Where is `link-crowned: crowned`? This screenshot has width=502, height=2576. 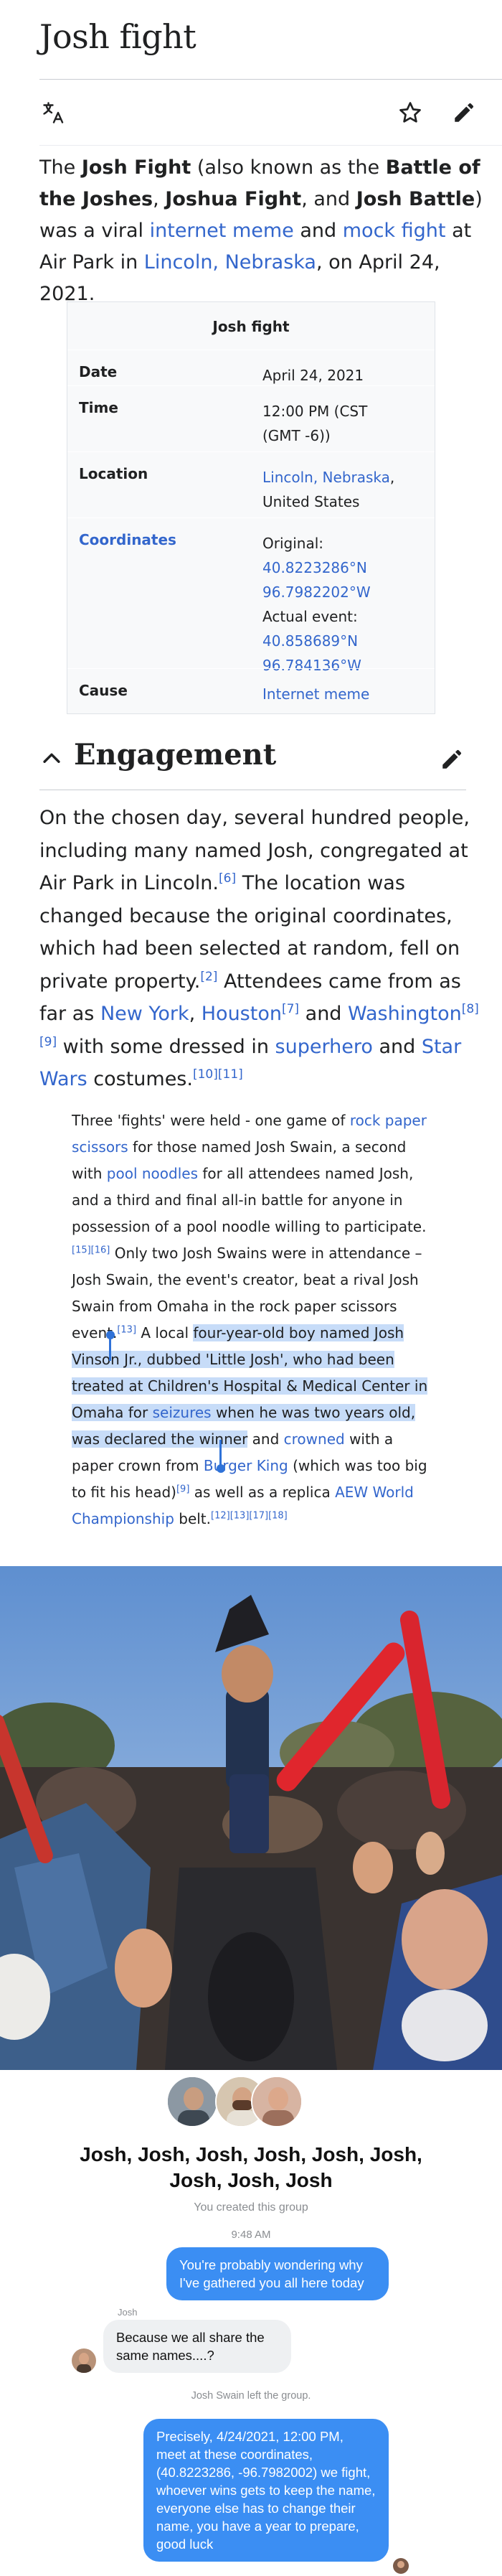
link-crowned: crowned is located at coordinates (315, 1439).